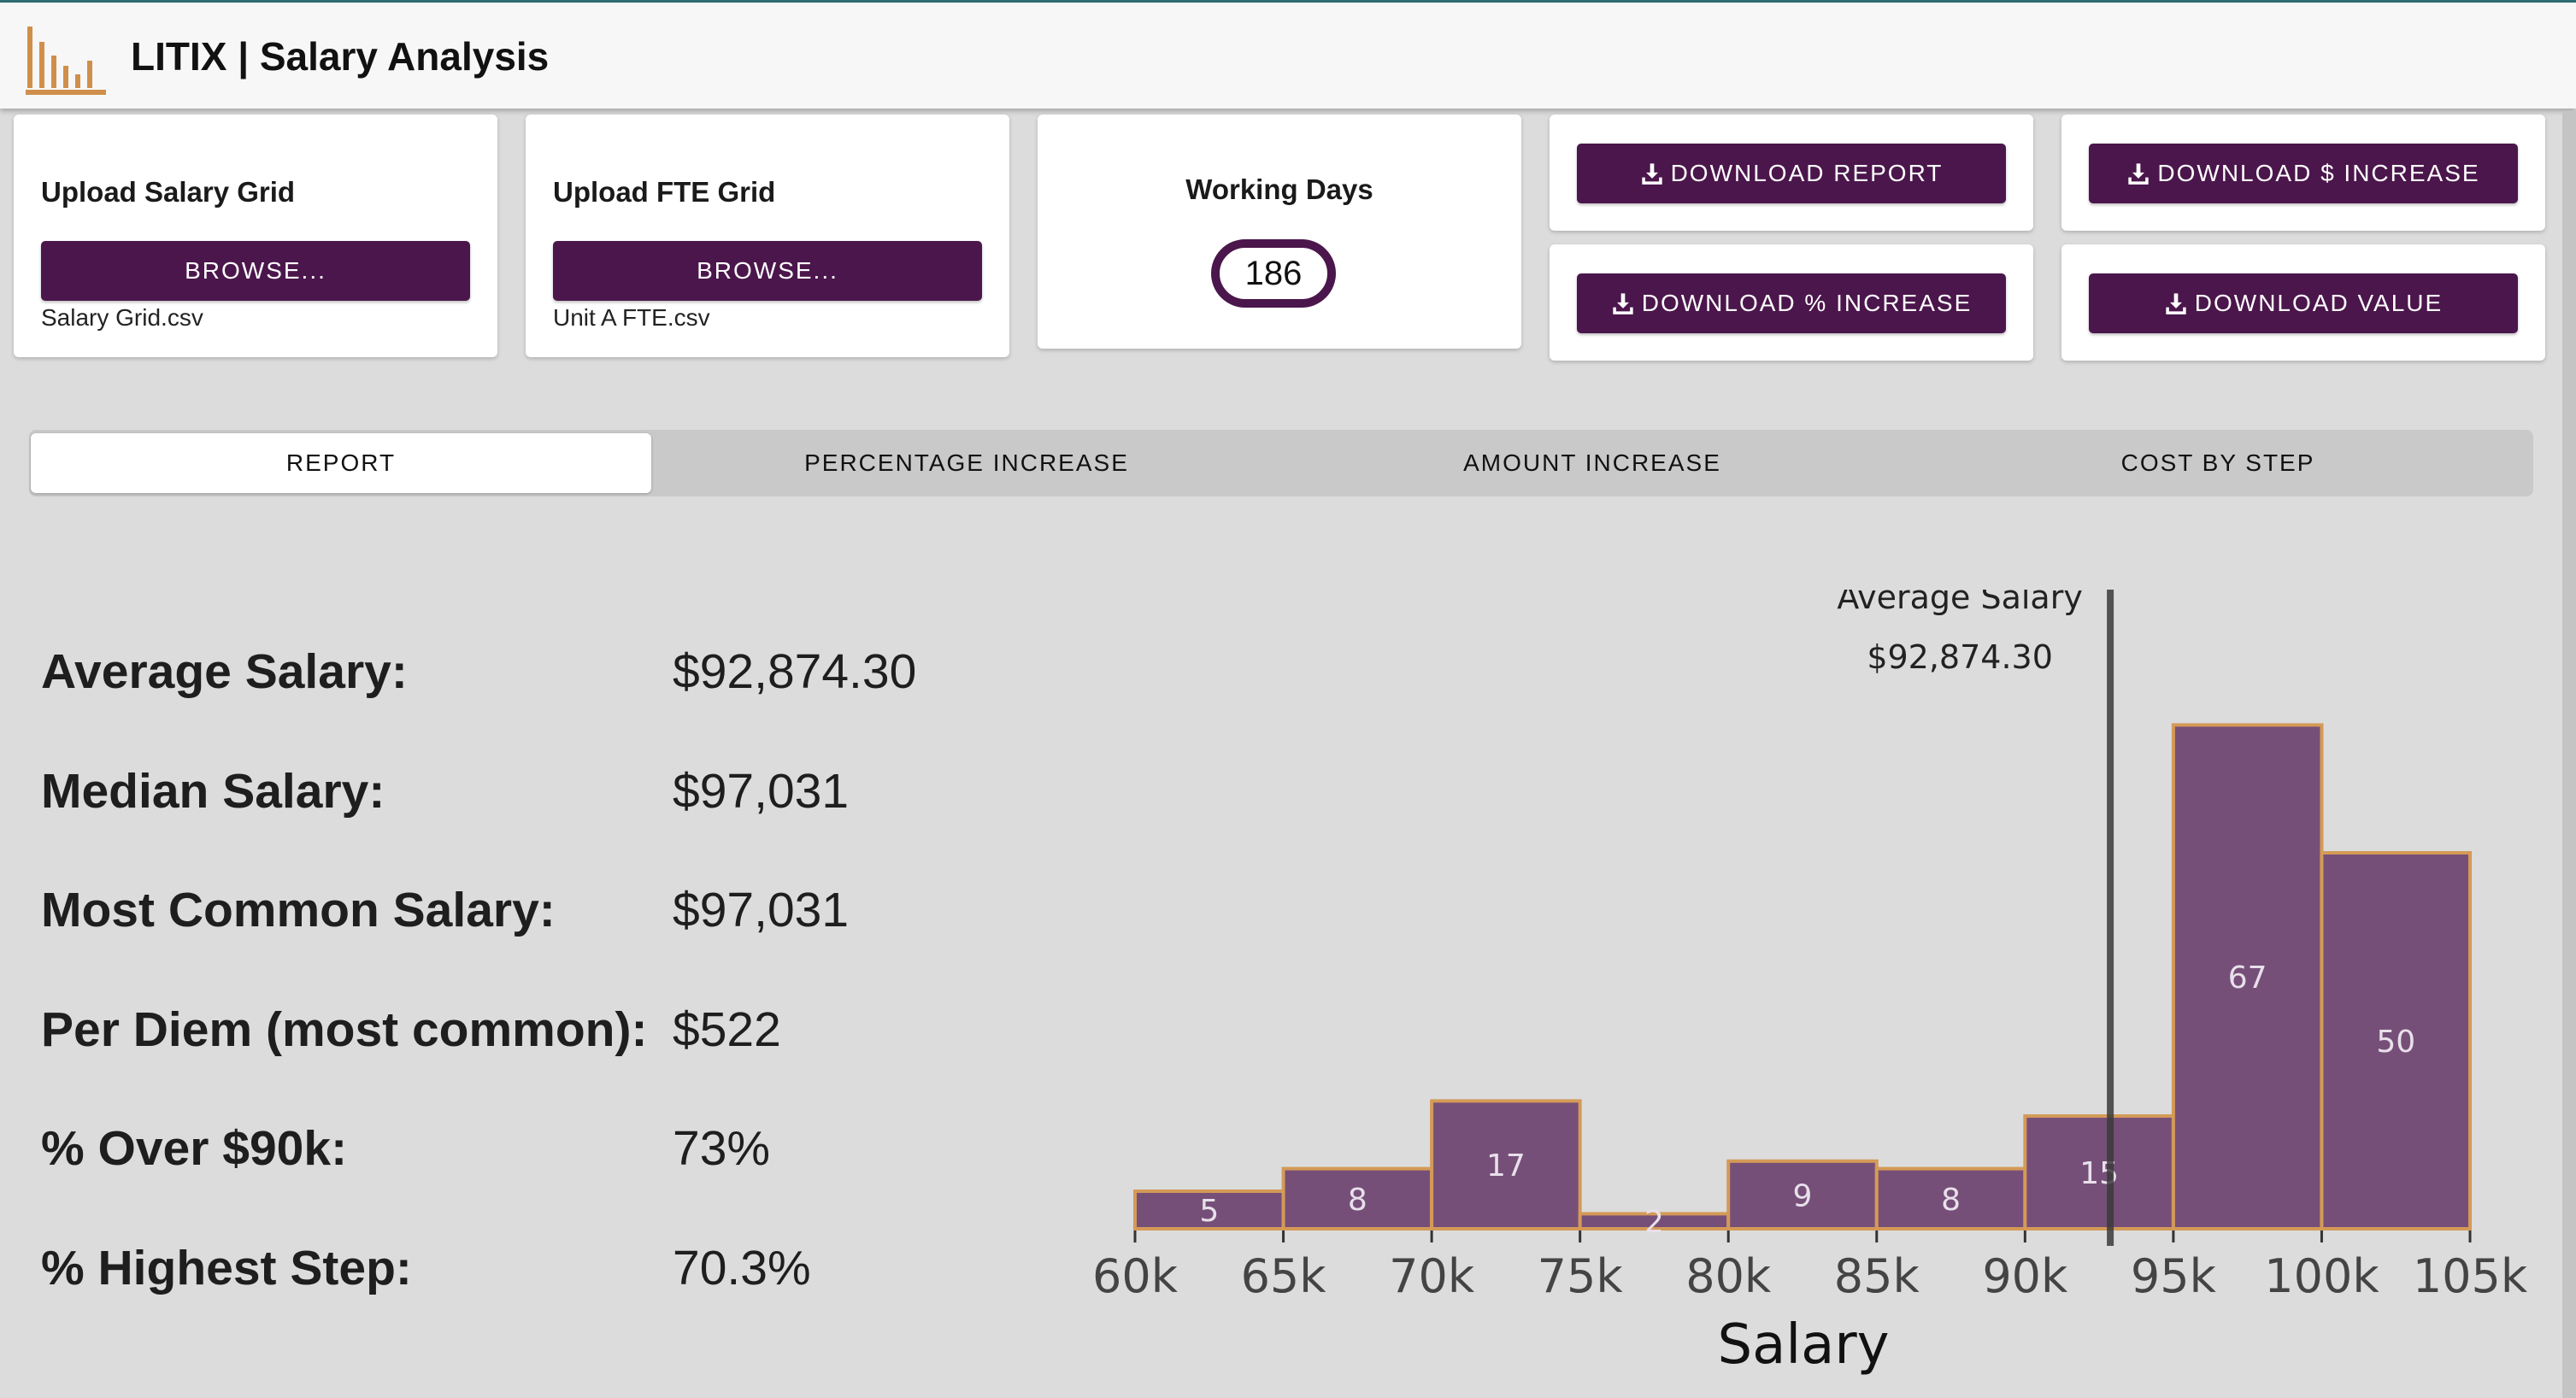 Image resolution: width=2576 pixels, height=1398 pixels. I want to click on download-percent-increase-label: DOWNLOAD % INCREASE, so click(1807, 303).